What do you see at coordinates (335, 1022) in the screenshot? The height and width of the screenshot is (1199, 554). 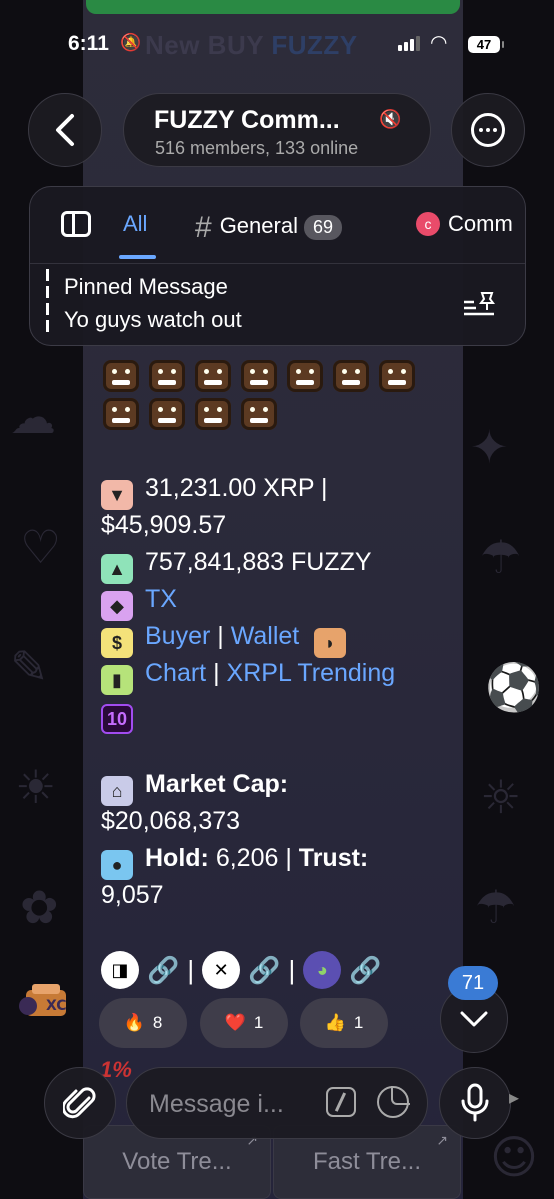 I see `thumbs-up-icon: 👍` at bounding box center [335, 1022].